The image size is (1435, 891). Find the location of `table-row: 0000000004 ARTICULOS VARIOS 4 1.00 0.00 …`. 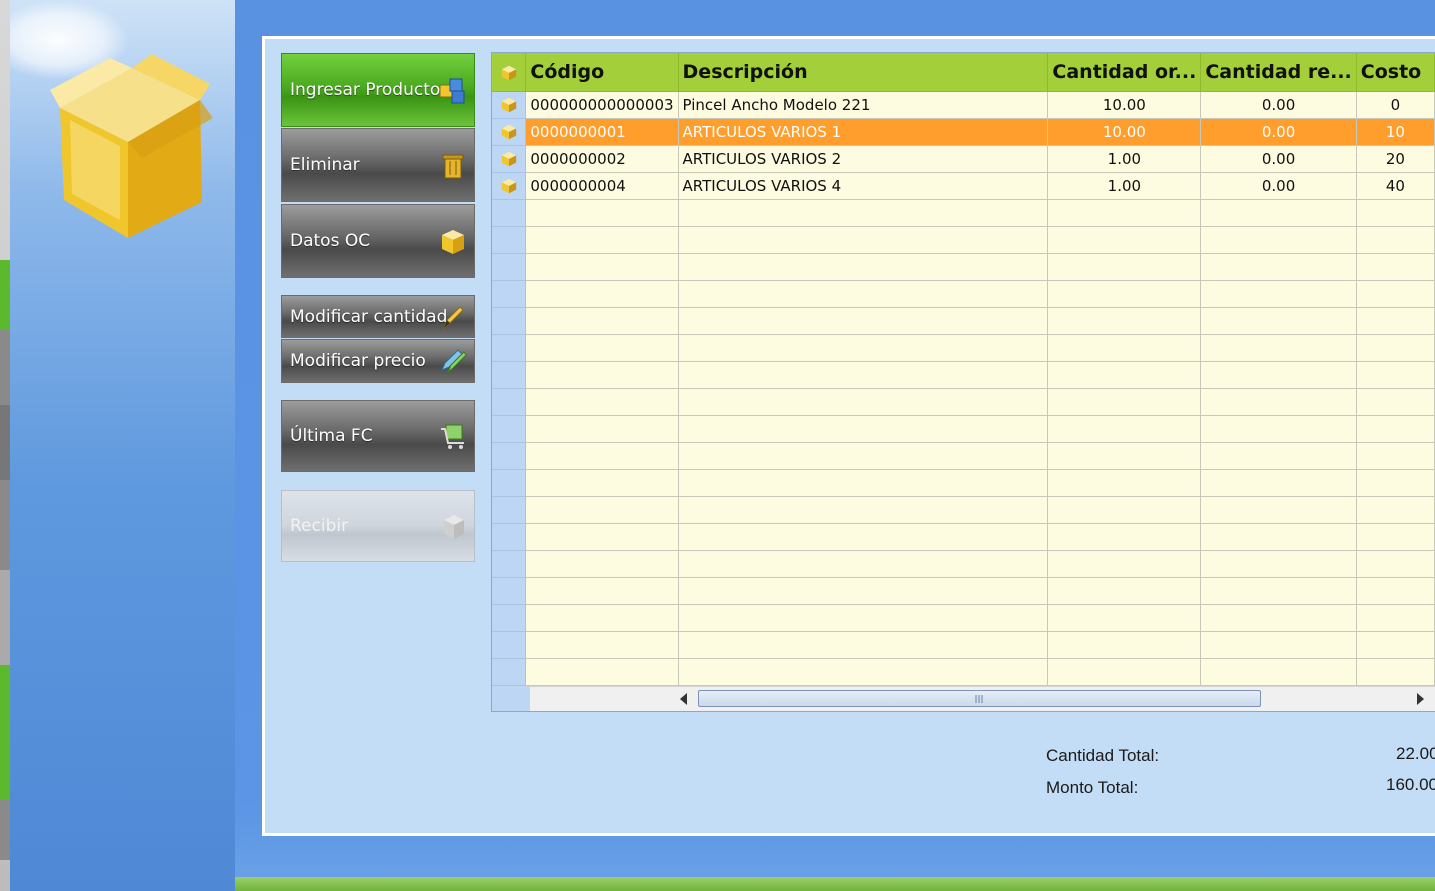

table-row: 0000000004 ARTICULOS VARIOS 4 1.00 0.00 … is located at coordinates (963, 186).